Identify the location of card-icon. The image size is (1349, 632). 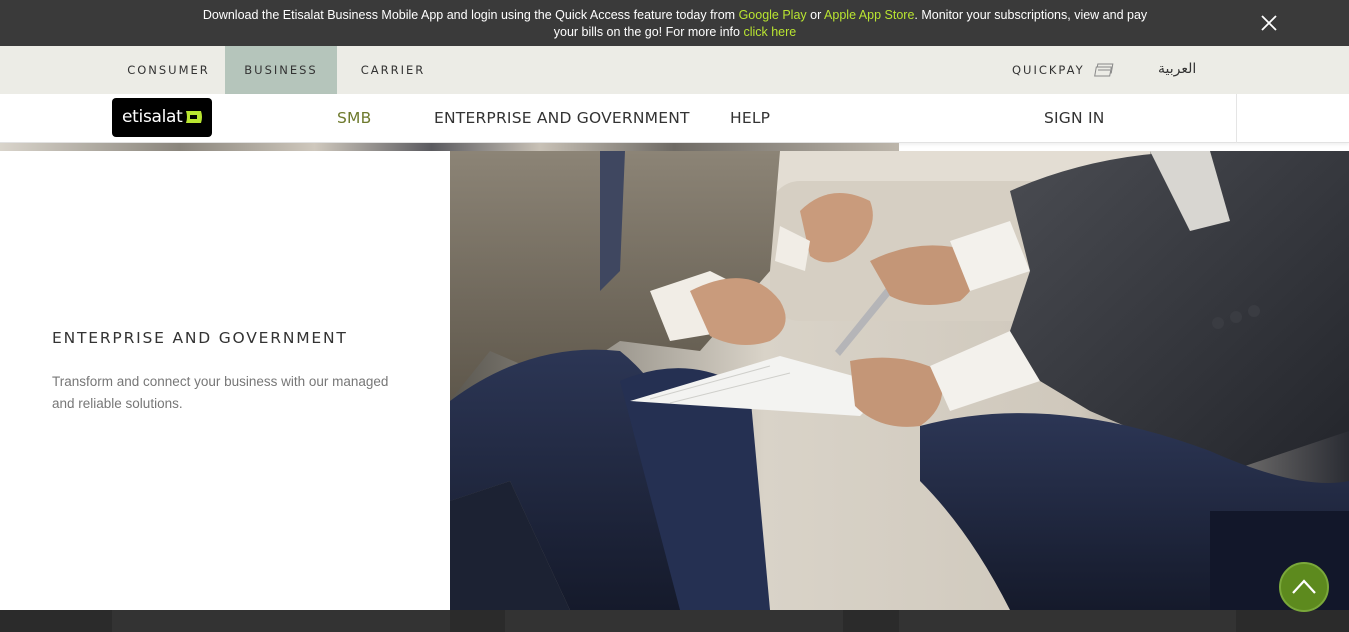
(1104, 70).